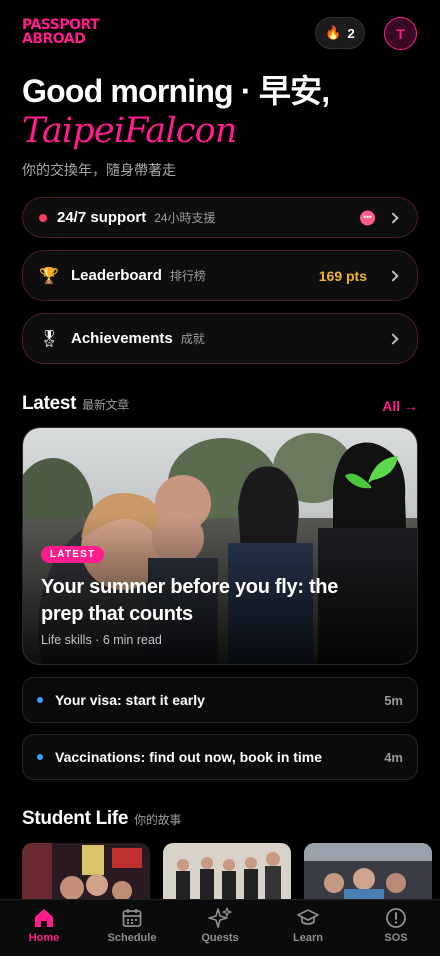  I want to click on leaderboard-label: Leaderboard, so click(116, 275).